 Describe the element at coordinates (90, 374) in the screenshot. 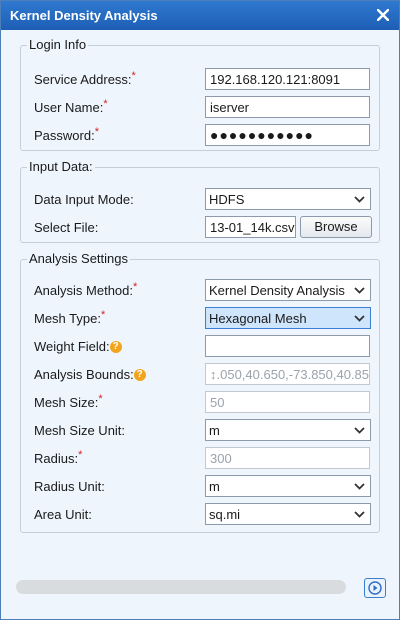

I see `analysis-bounds-label: Analysis Bounds:?` at that location.